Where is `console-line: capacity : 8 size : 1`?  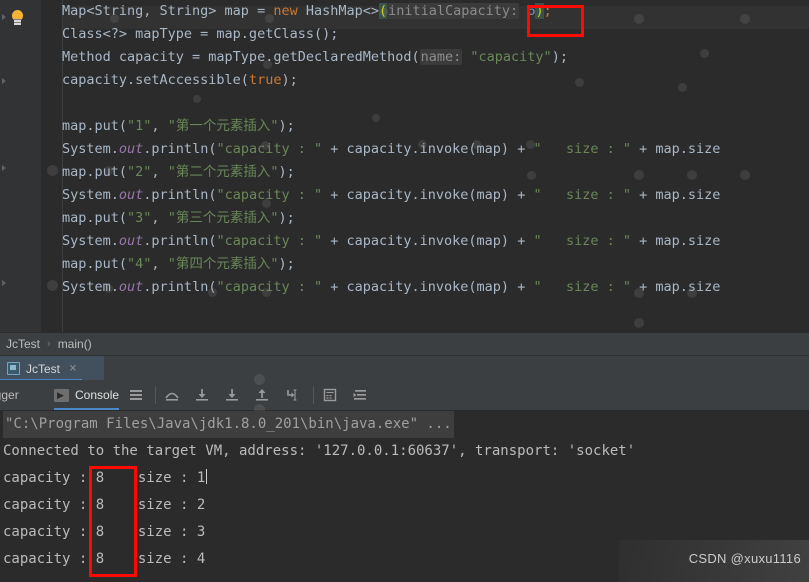
console-line: capacity : 8 size : 1 is located at coordinates (404, 478).